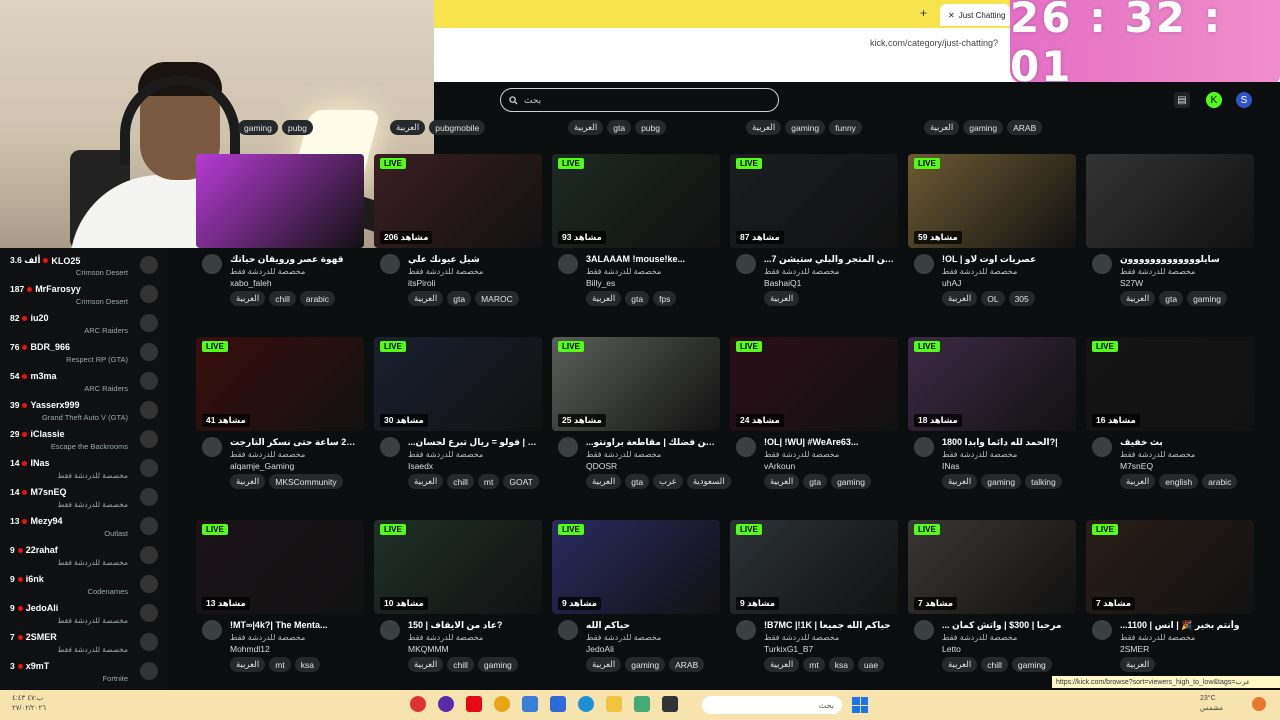 The width and height of the screenshot is (1280, 720). Describe the element at coordinates (1007, 259) in the screenshot. I see `stream-title: !OL | عصريات اوت لاو` at that location.